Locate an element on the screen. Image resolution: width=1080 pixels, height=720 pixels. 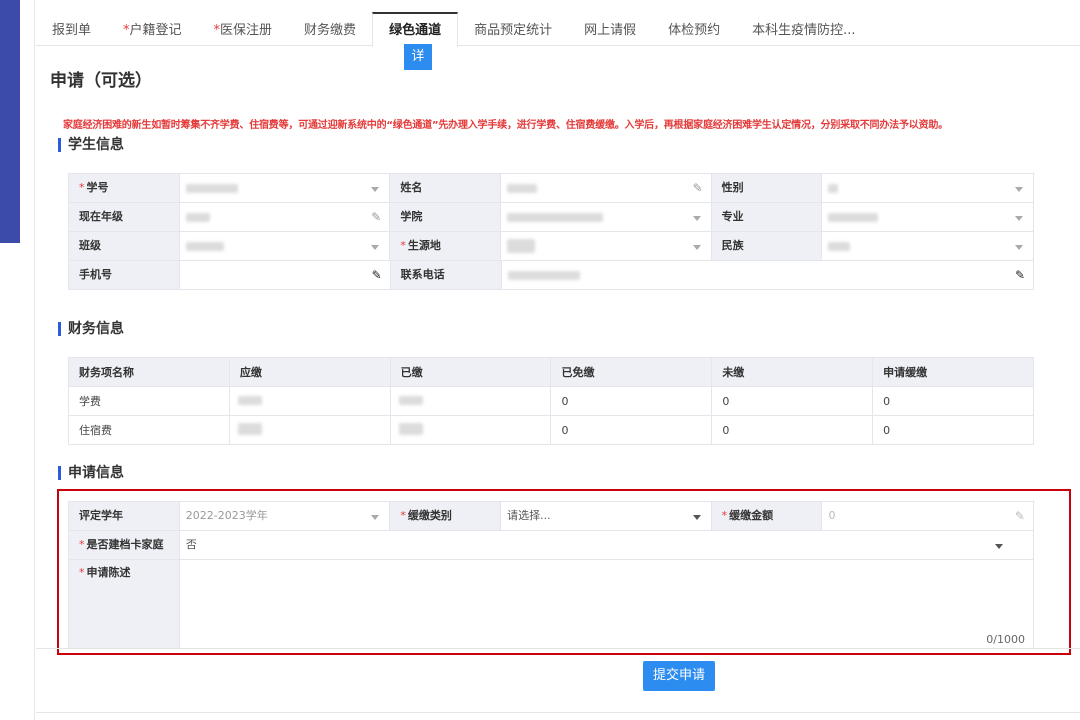
class-label: 班级 is located at coordinates (124, 246).